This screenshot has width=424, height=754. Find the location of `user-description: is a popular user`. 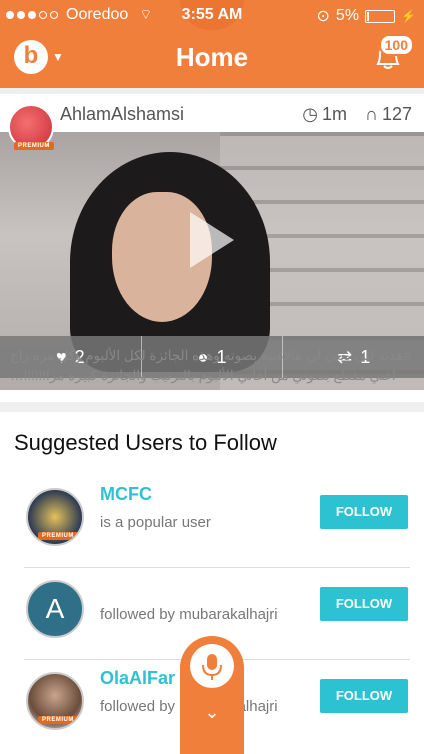

user-description: is a popular user is located at coordinates (155, 522).